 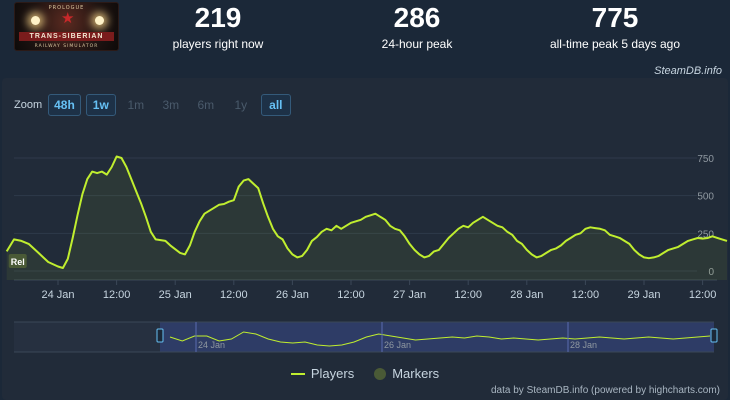 What do you see at coordinates (705, 159) in the screenshot?
I see `y-tick-label: 750` at bounding box center [705, 159].